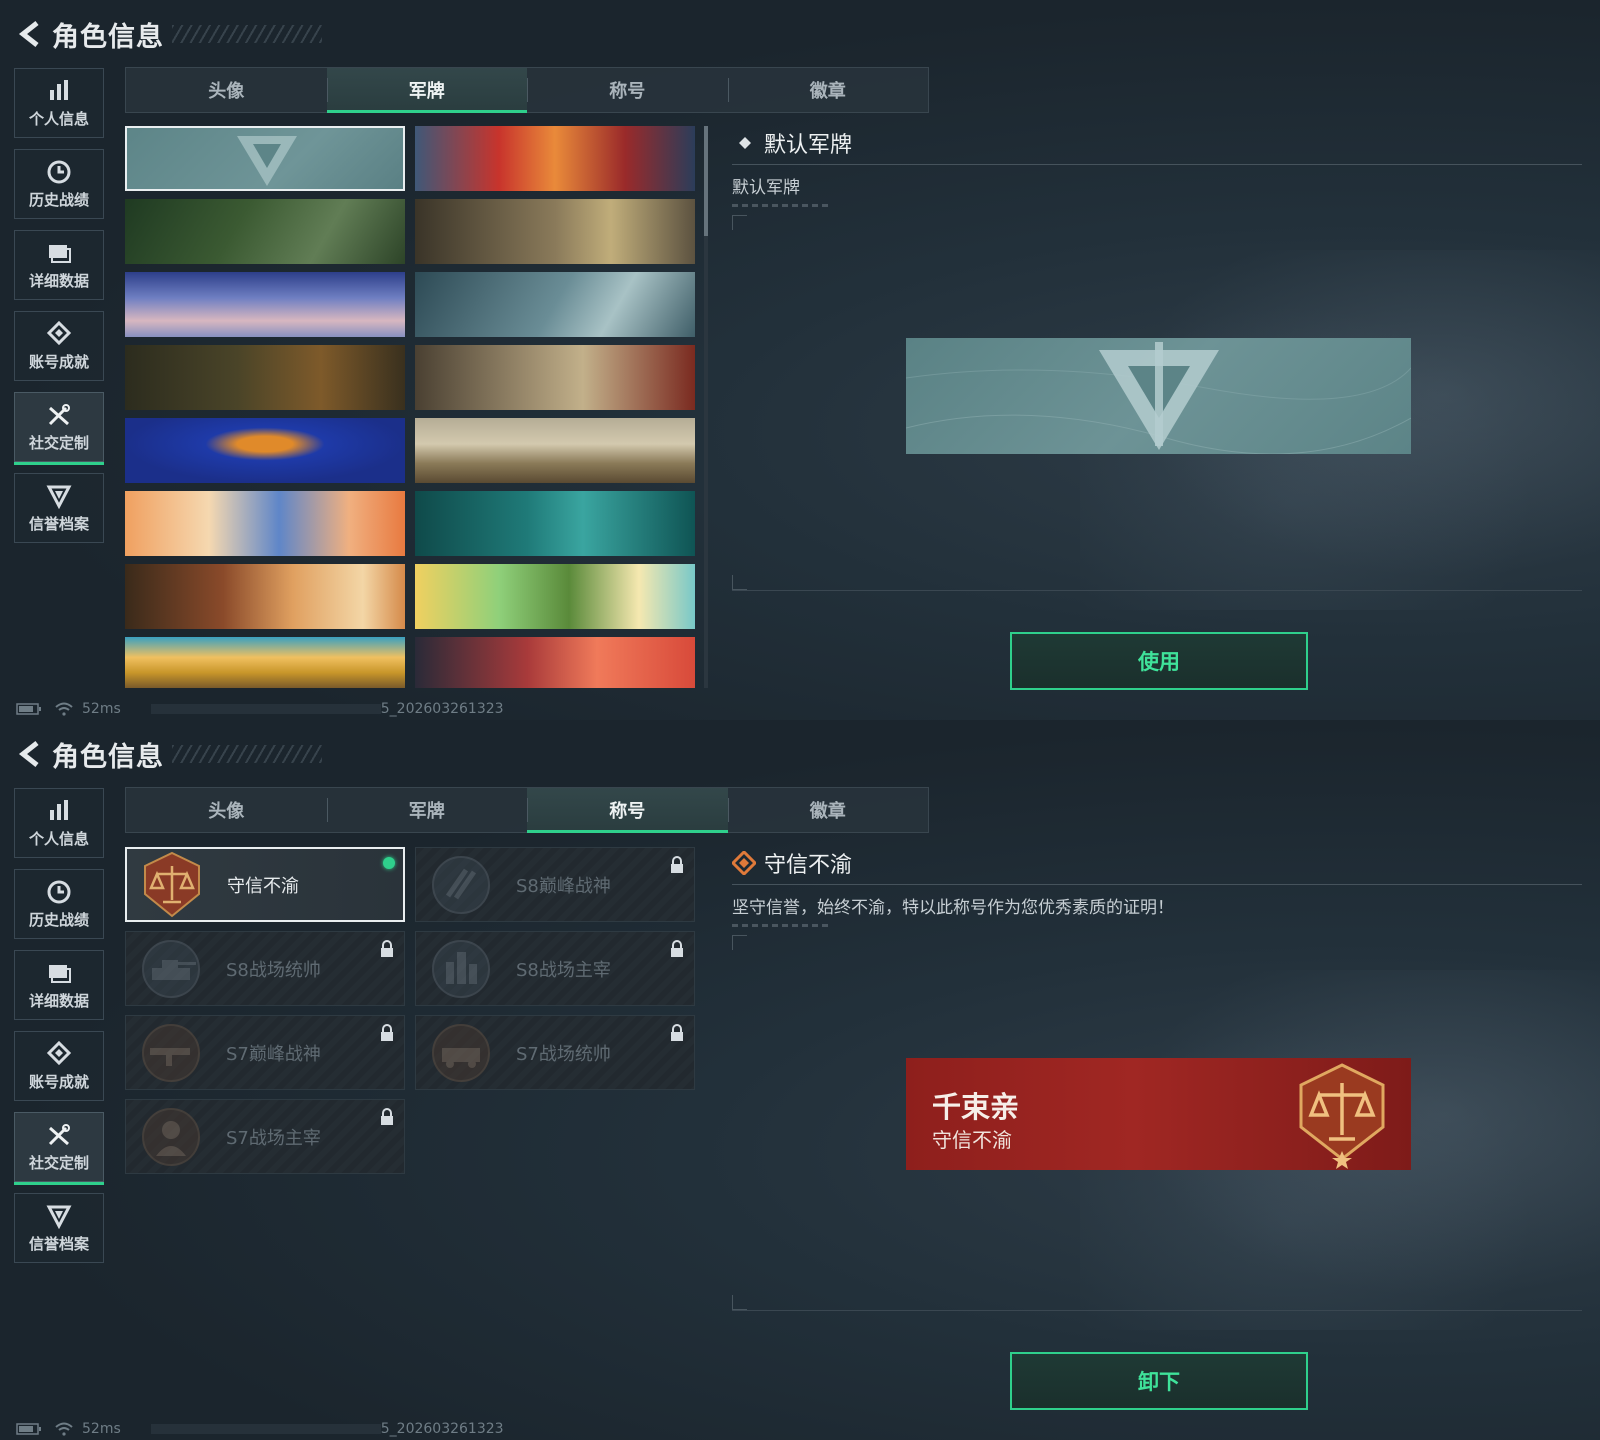 This screenshot has width=1600, height=1440. What do you see at coordinates (808, 145) in the screenshot?
I see `detail-title: 默认军牌` at bounding box center [808, 145].